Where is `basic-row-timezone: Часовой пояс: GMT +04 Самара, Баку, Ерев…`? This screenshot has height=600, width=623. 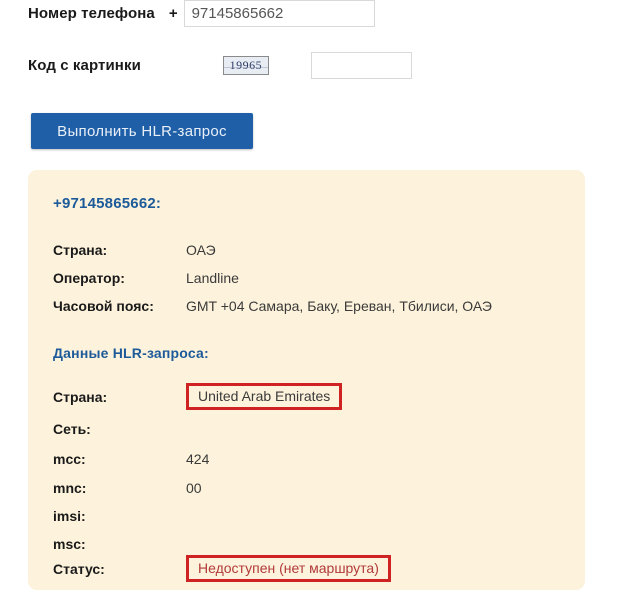
basic-row-timezone: Часовой пояс: GMT +04 Самара, Баку, Ерев… is located at coordinates (272, 306).